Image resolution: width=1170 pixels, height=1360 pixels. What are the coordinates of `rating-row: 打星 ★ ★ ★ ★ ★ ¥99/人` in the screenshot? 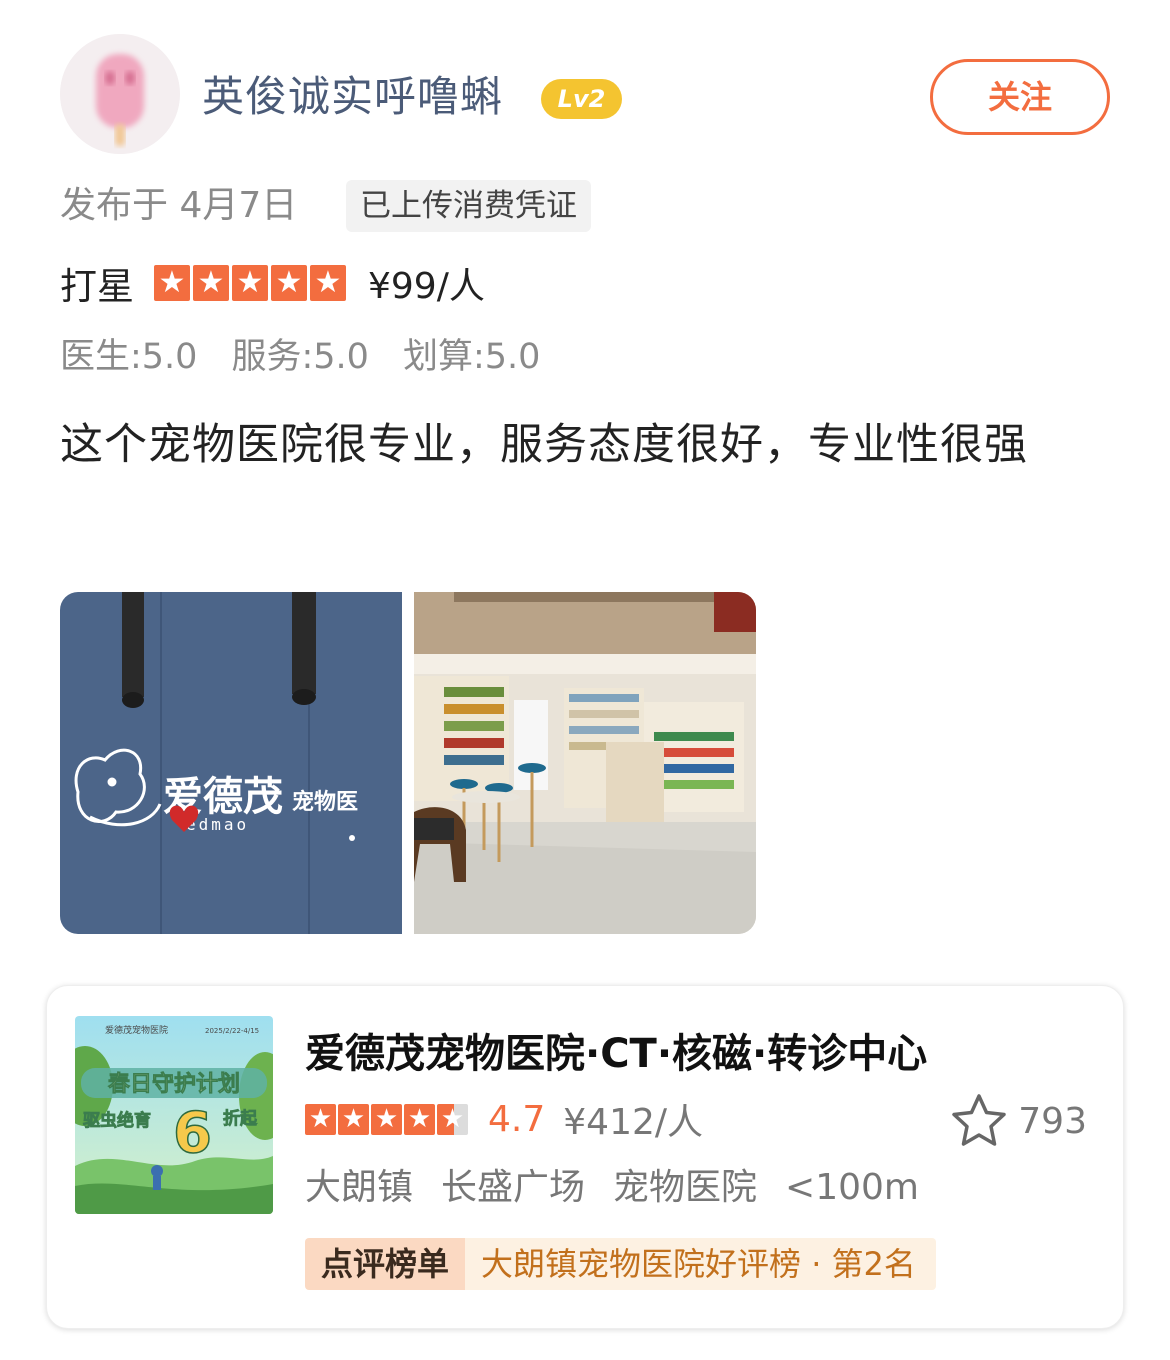 It's located at (272, 283).